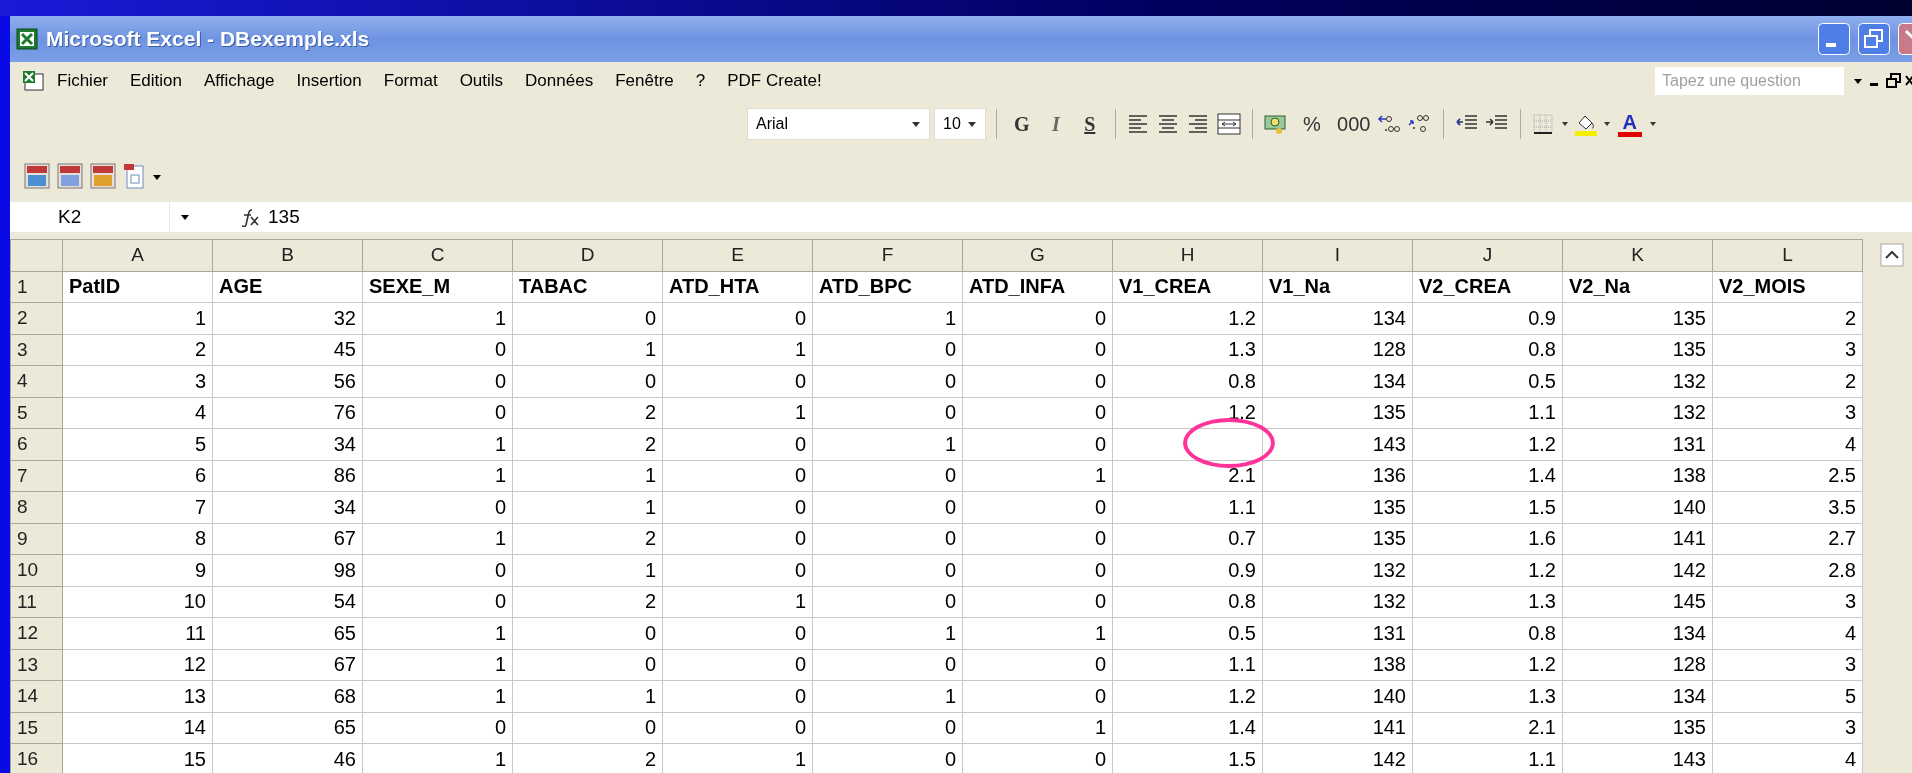 This screenshot has height=773, width=1912. What do you see at coordinates (1089, 124) in the screenshot?
I see `underline-button: S` at bounding box center [1089, 124].